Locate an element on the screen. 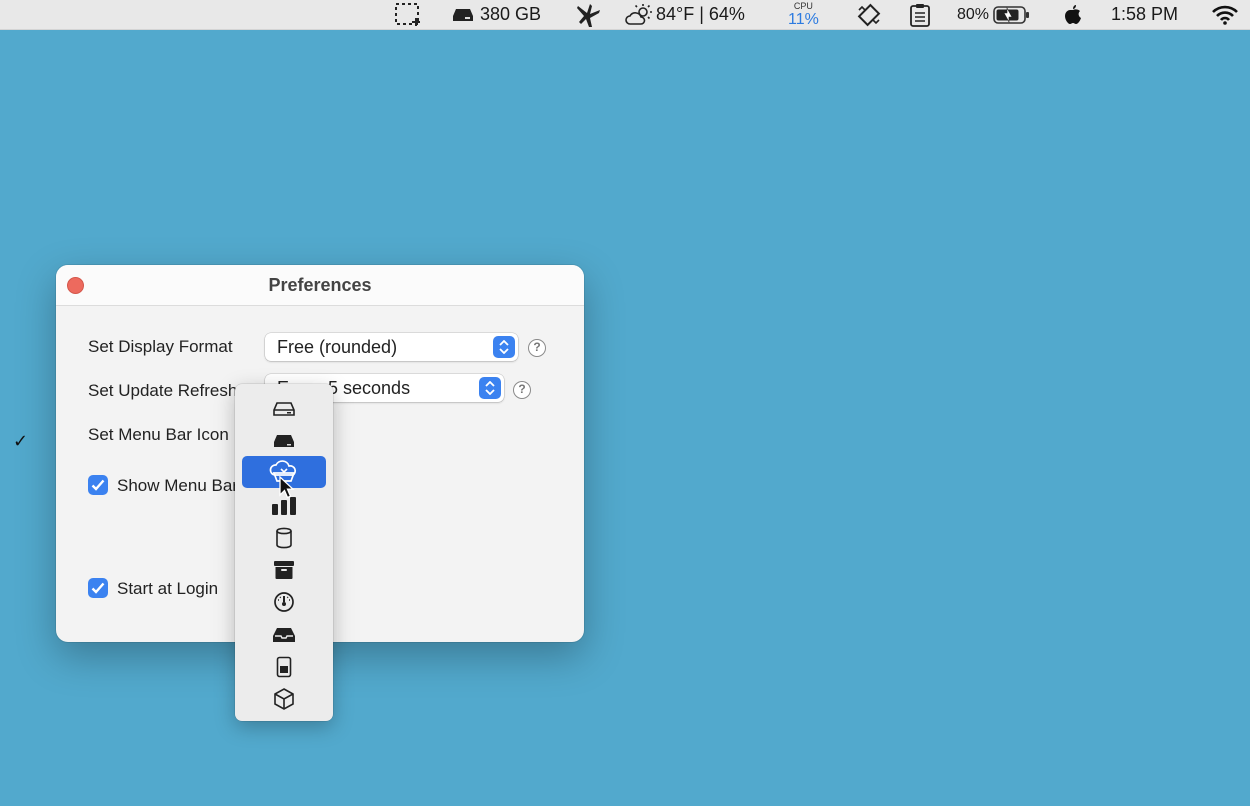  drive-filled-icon is located at coordinates (284, 441).